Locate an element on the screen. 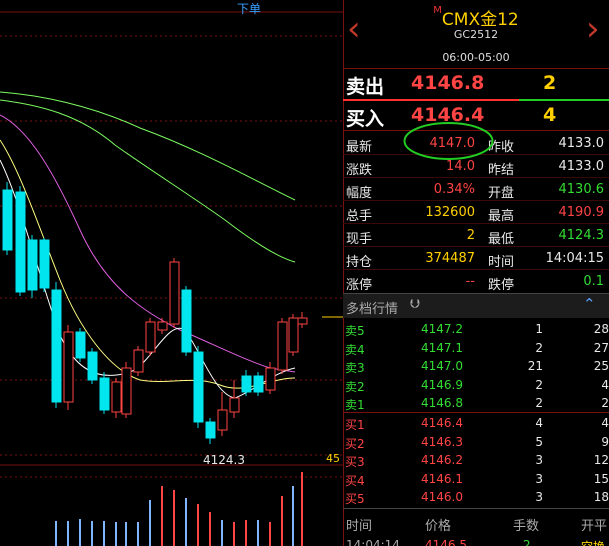 The image size is (609, 546). bid-level-row: 买1 4146.4 4 4 is located at coordinates (476, 423).